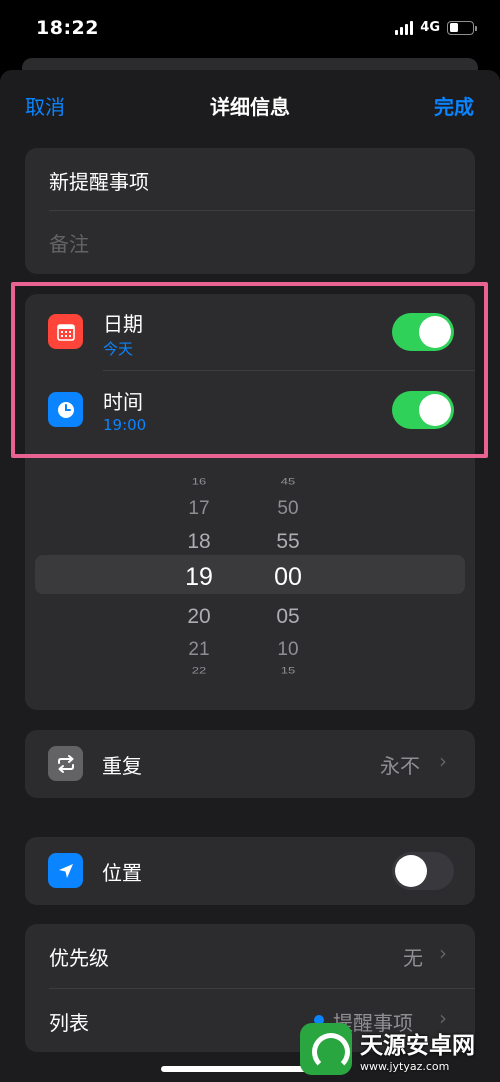 Image resolution: width=500 pixels, height=1082 pixels. I want to click on status-indicators: 4G, so click(436, 27).